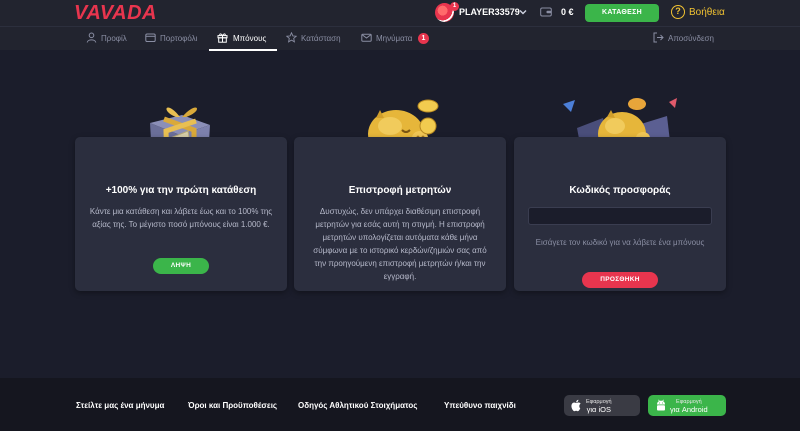 The height and width of the screenshot is (431, 800). I want to click on apple-icon, so click(576, 405).